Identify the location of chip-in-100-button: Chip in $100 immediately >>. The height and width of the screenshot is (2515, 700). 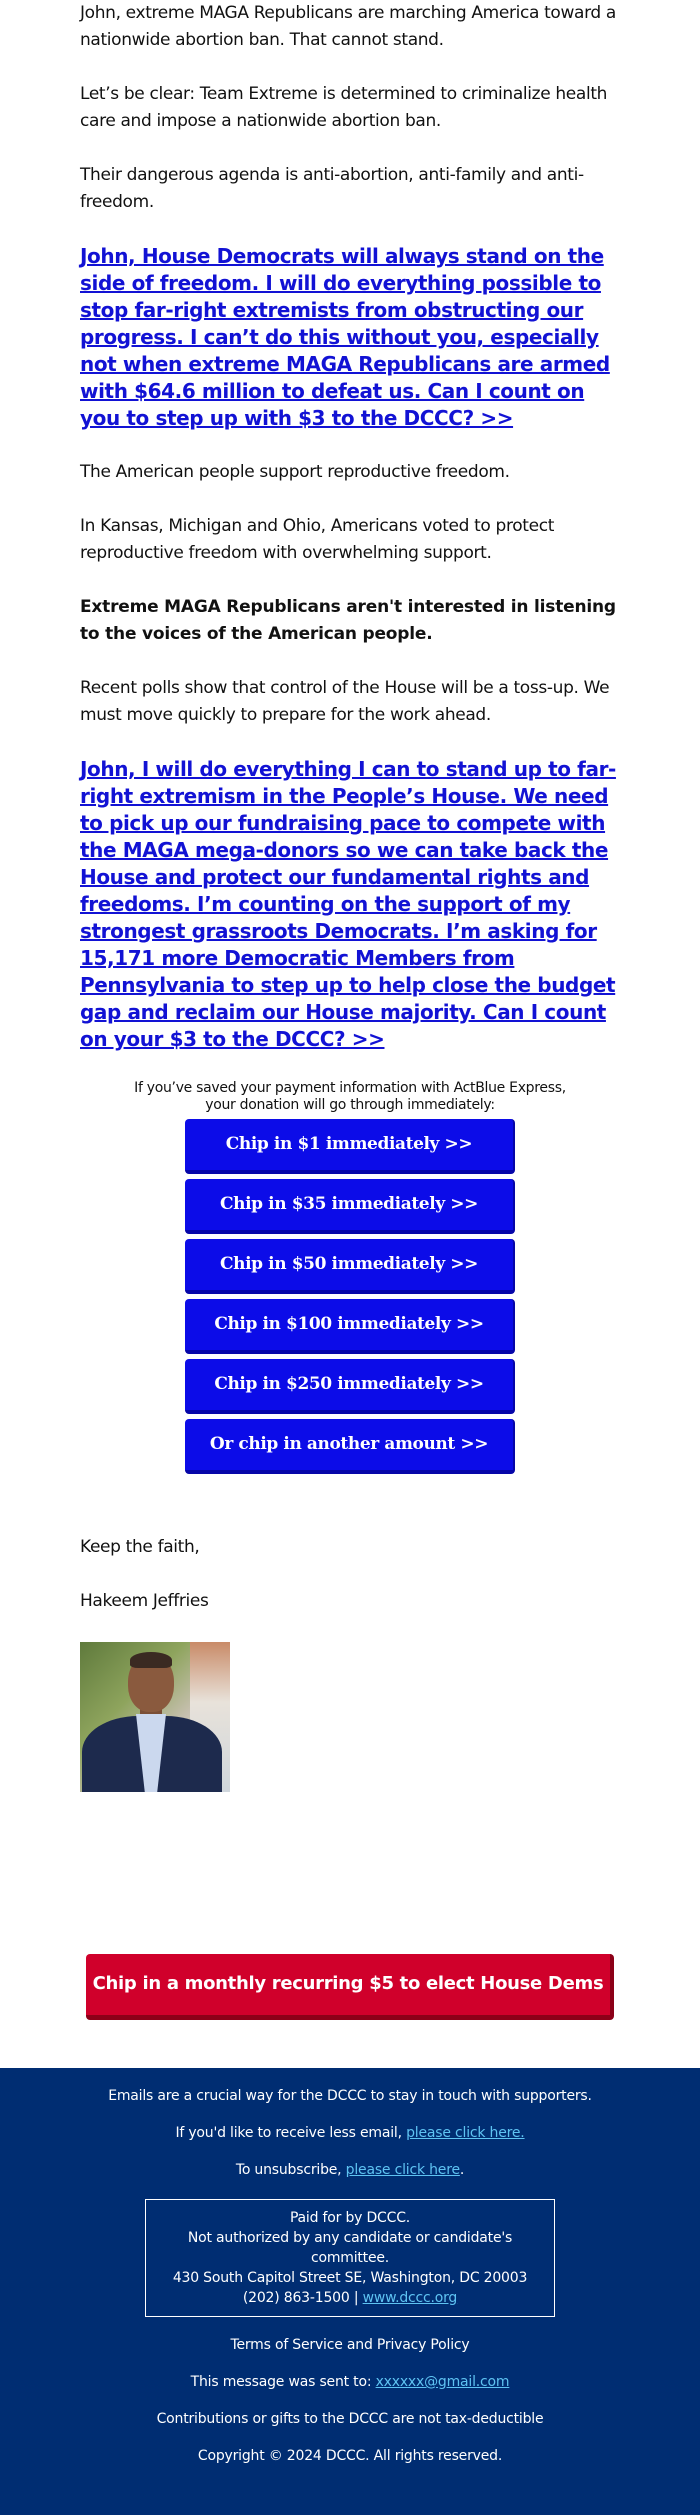
(350, 1326).